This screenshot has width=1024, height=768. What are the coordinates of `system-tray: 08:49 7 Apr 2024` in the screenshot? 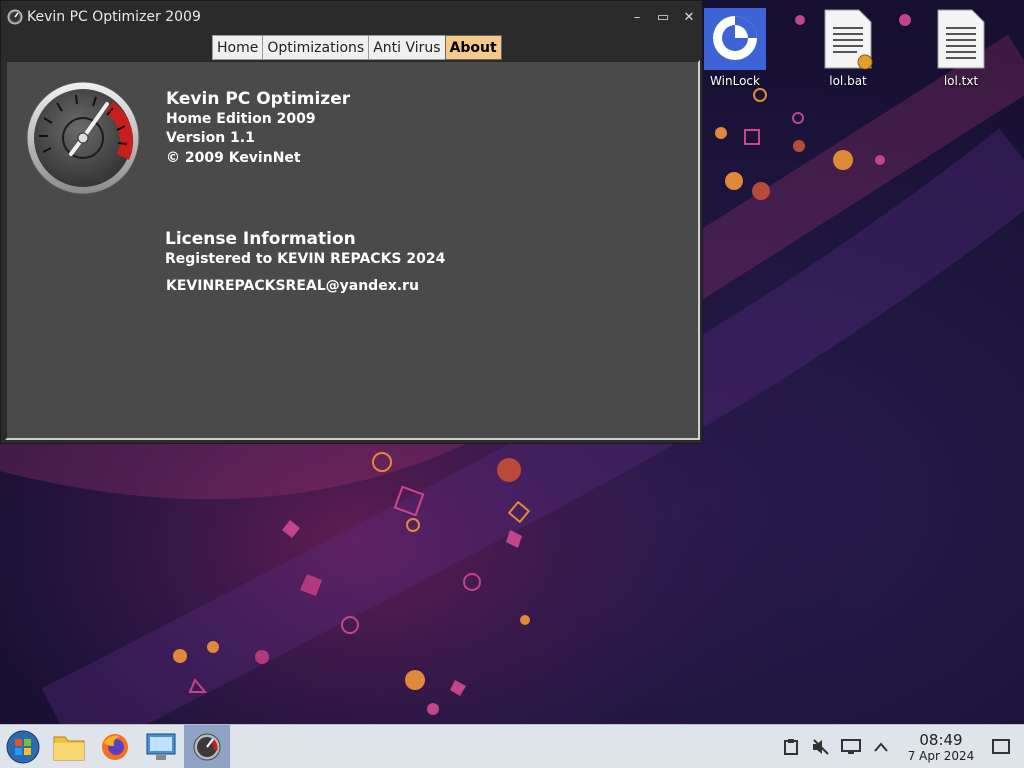 It's located at (900, 746).